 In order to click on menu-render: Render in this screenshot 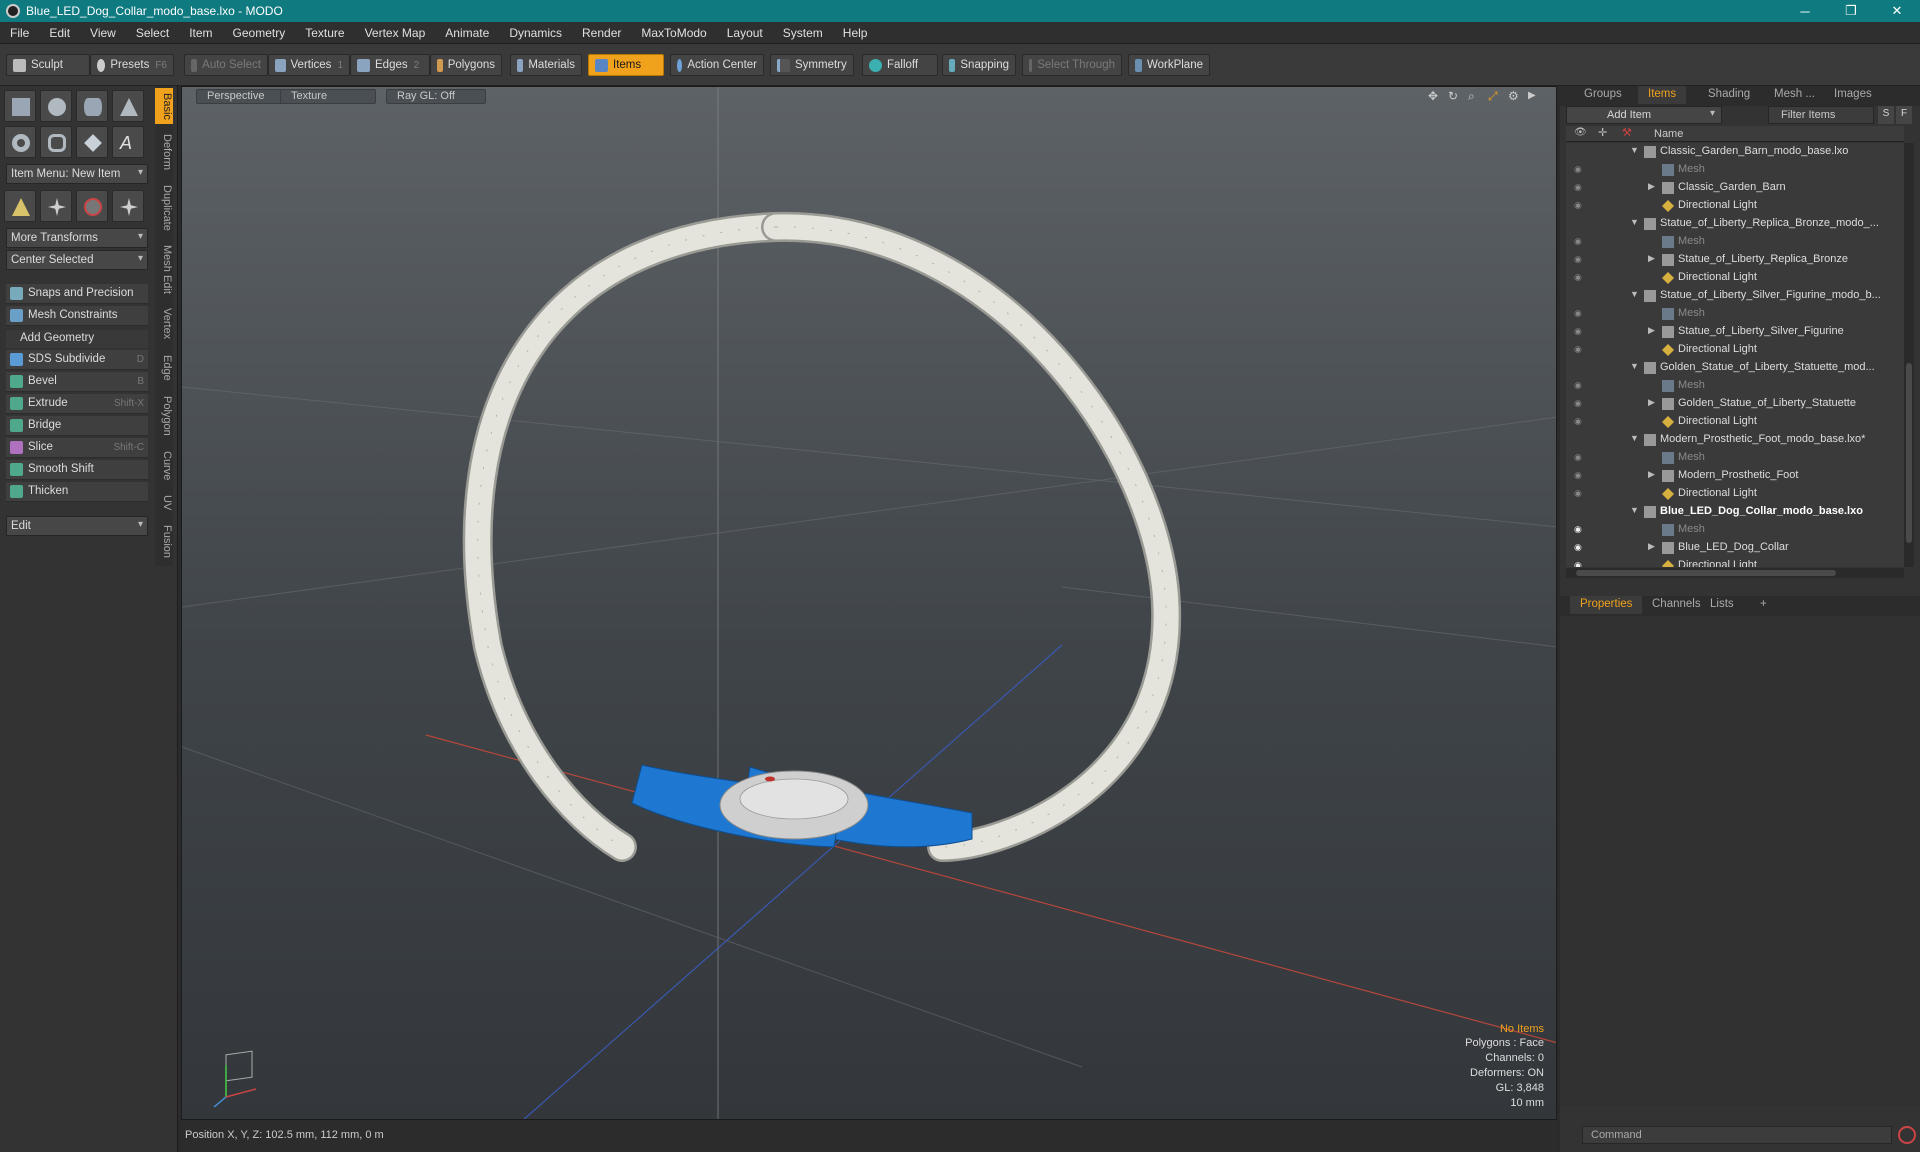, I will do `click(601, 33)`.